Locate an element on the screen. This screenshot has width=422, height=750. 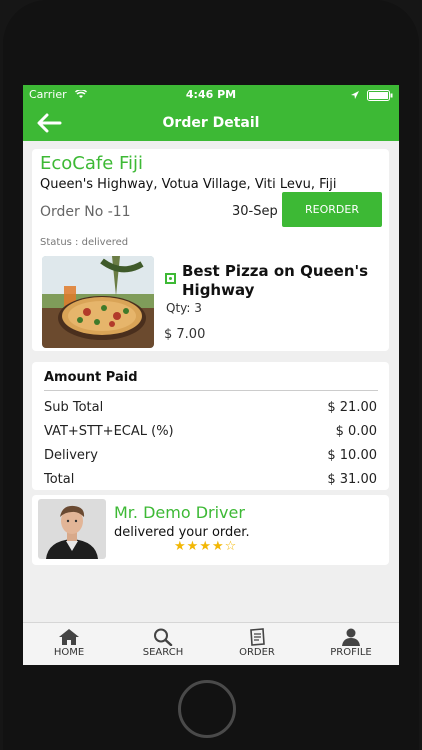
tab-profile: PROFILE is located at coordinates (351, 641).